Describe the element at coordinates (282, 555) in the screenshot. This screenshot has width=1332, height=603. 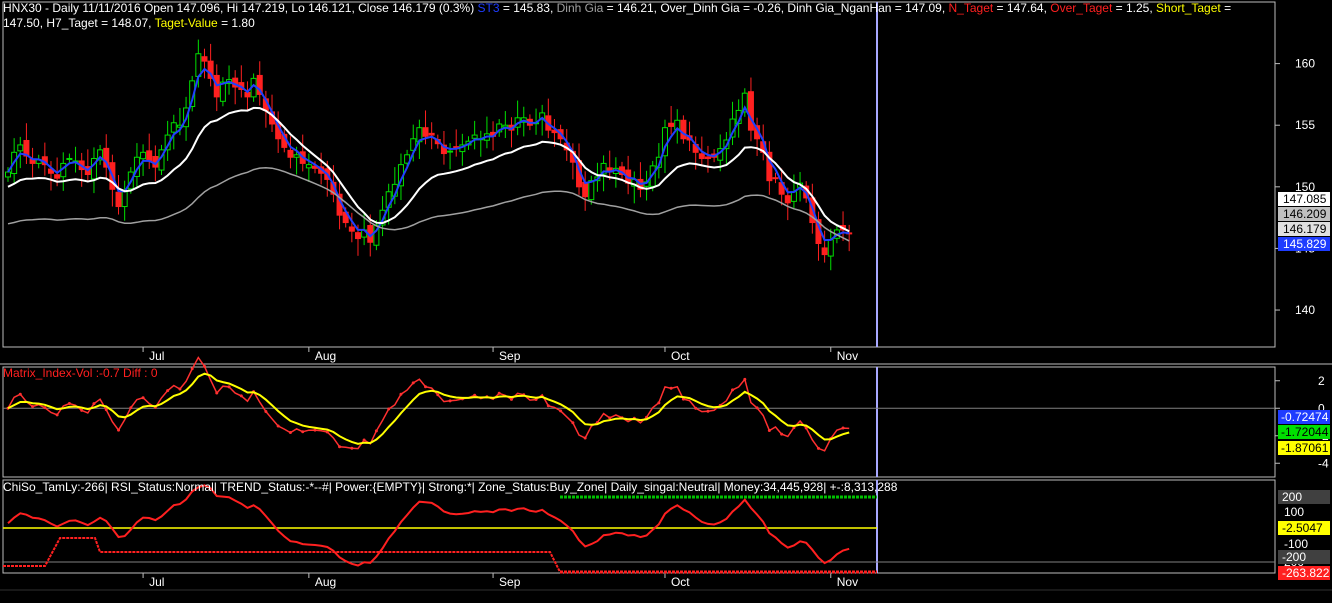
I see `status-step-line` at that location.